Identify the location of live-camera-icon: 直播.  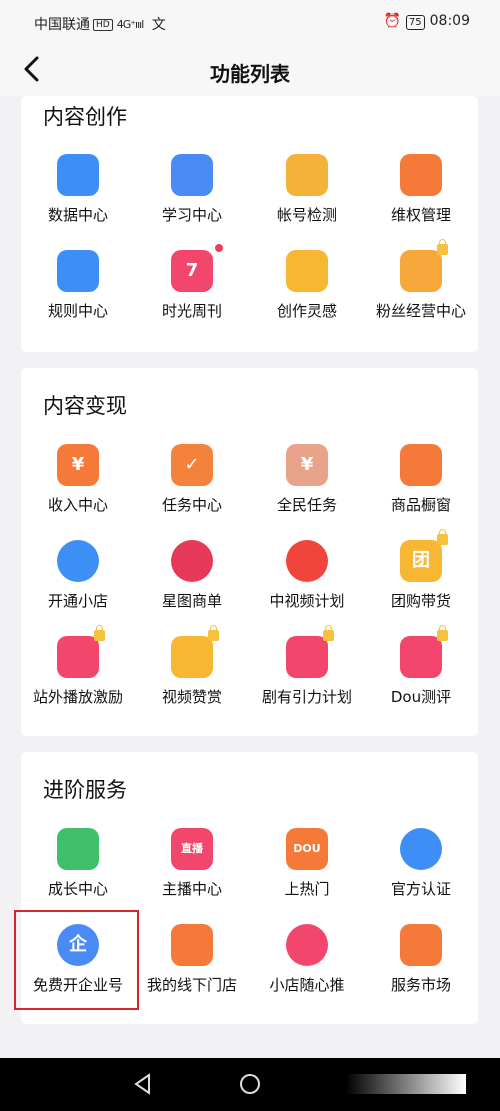
(192, 849).